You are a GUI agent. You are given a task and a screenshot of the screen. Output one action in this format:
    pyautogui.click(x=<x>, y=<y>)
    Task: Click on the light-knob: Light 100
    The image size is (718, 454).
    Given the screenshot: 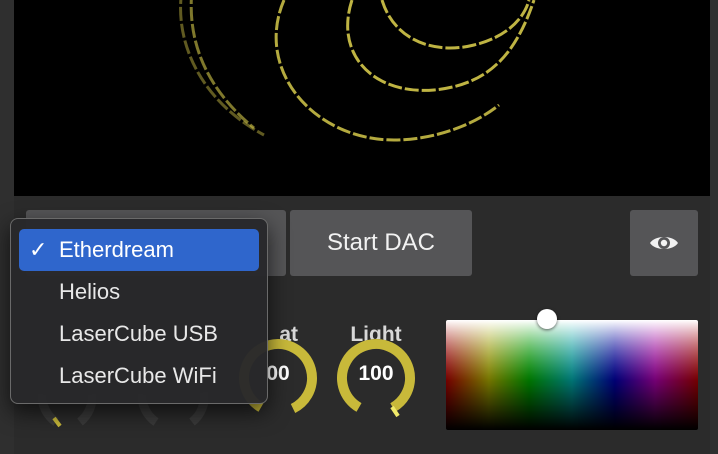 What is the action you would take?
    pyautogui.click(x=376, y=370)
    